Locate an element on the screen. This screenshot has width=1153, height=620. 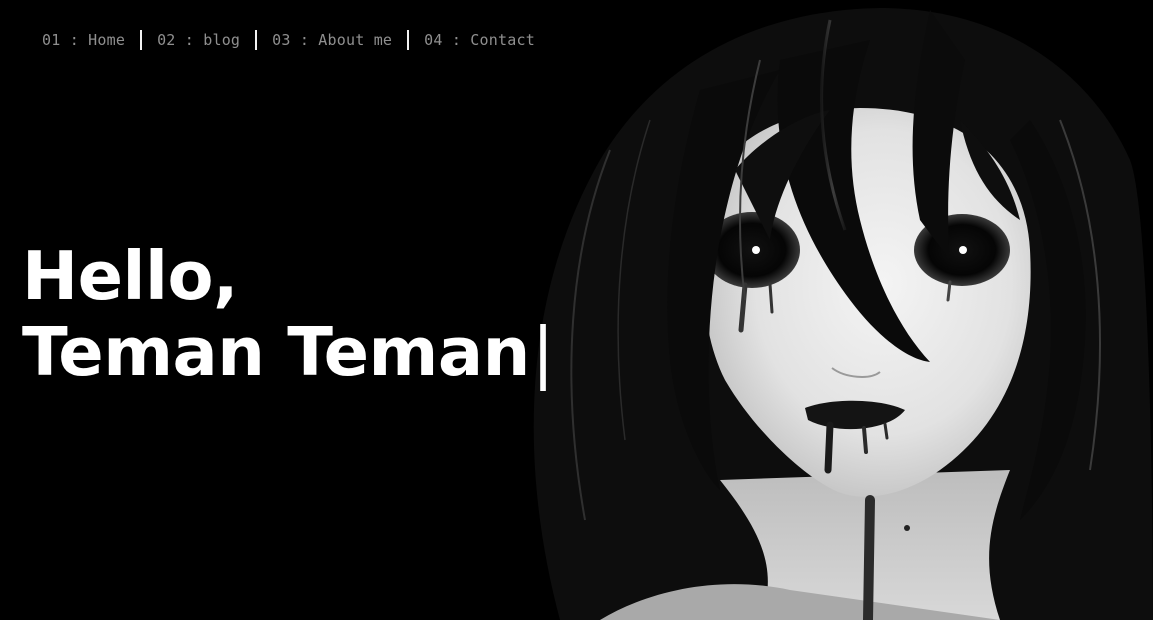
hero-typed-line: Teman Teman| is located at coordinates (288, 352).